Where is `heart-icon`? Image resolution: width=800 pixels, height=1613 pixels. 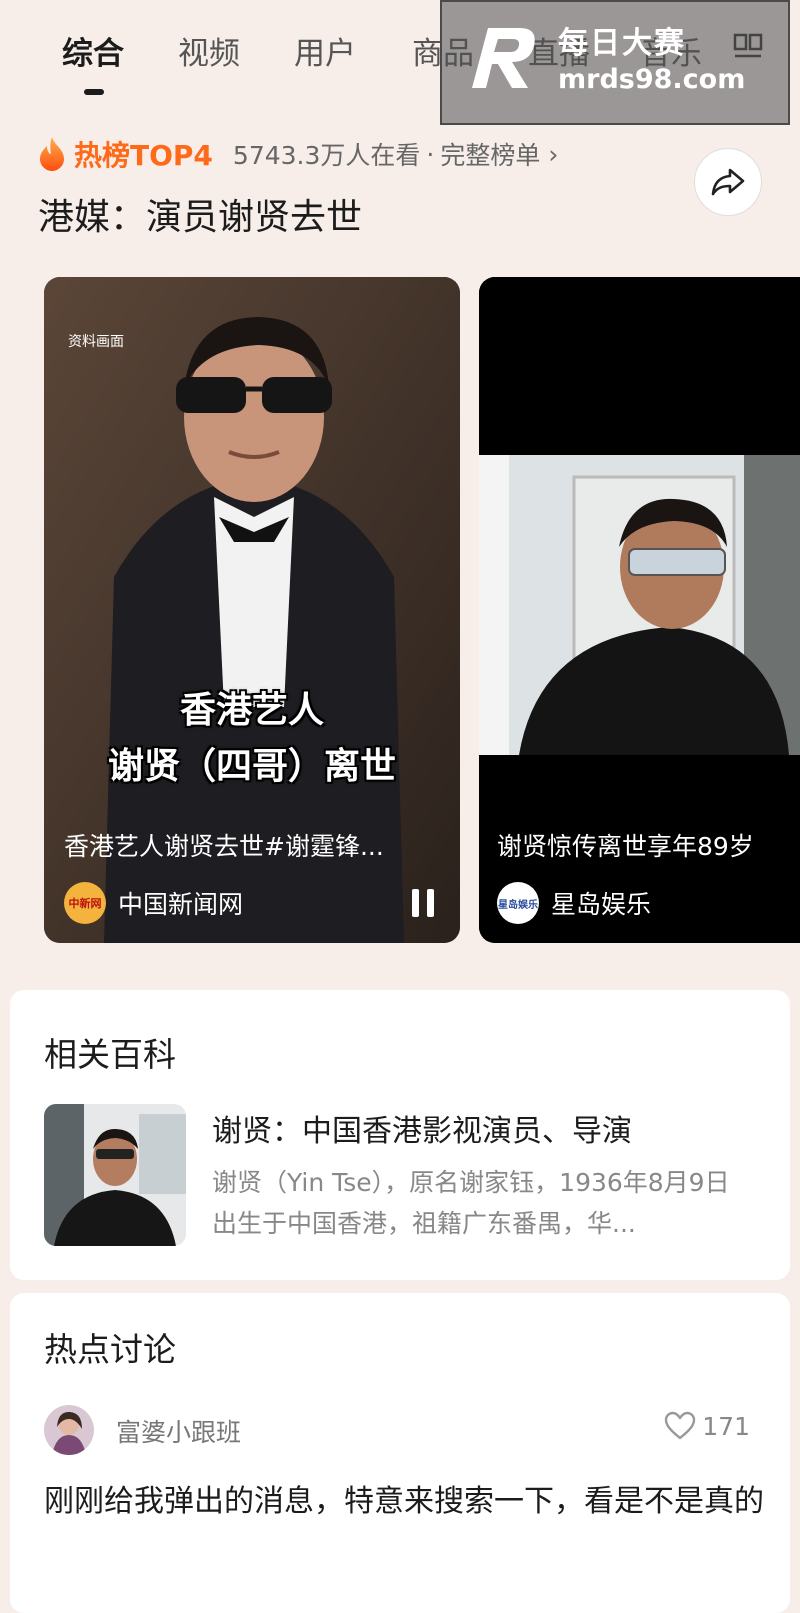 heart-icon is located at coordinates (680, 1425).